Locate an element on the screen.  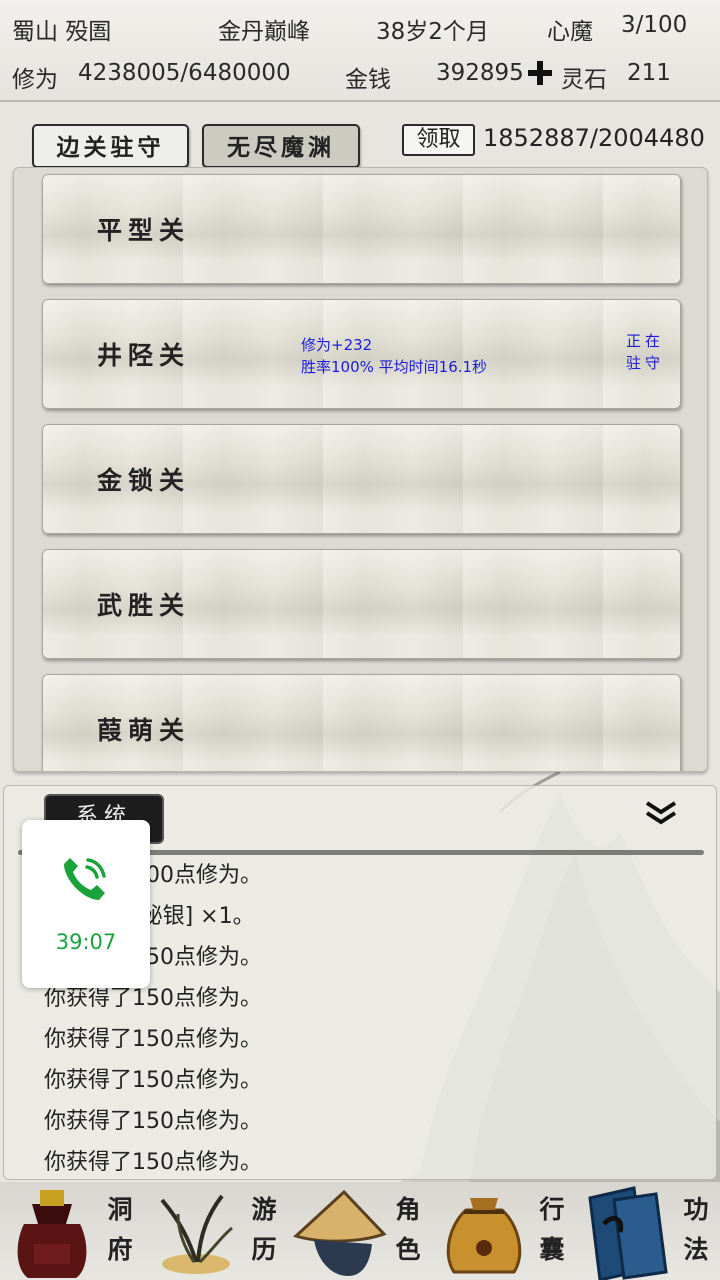
pass-name: 井陉关 is located at coordinates (144, 355).